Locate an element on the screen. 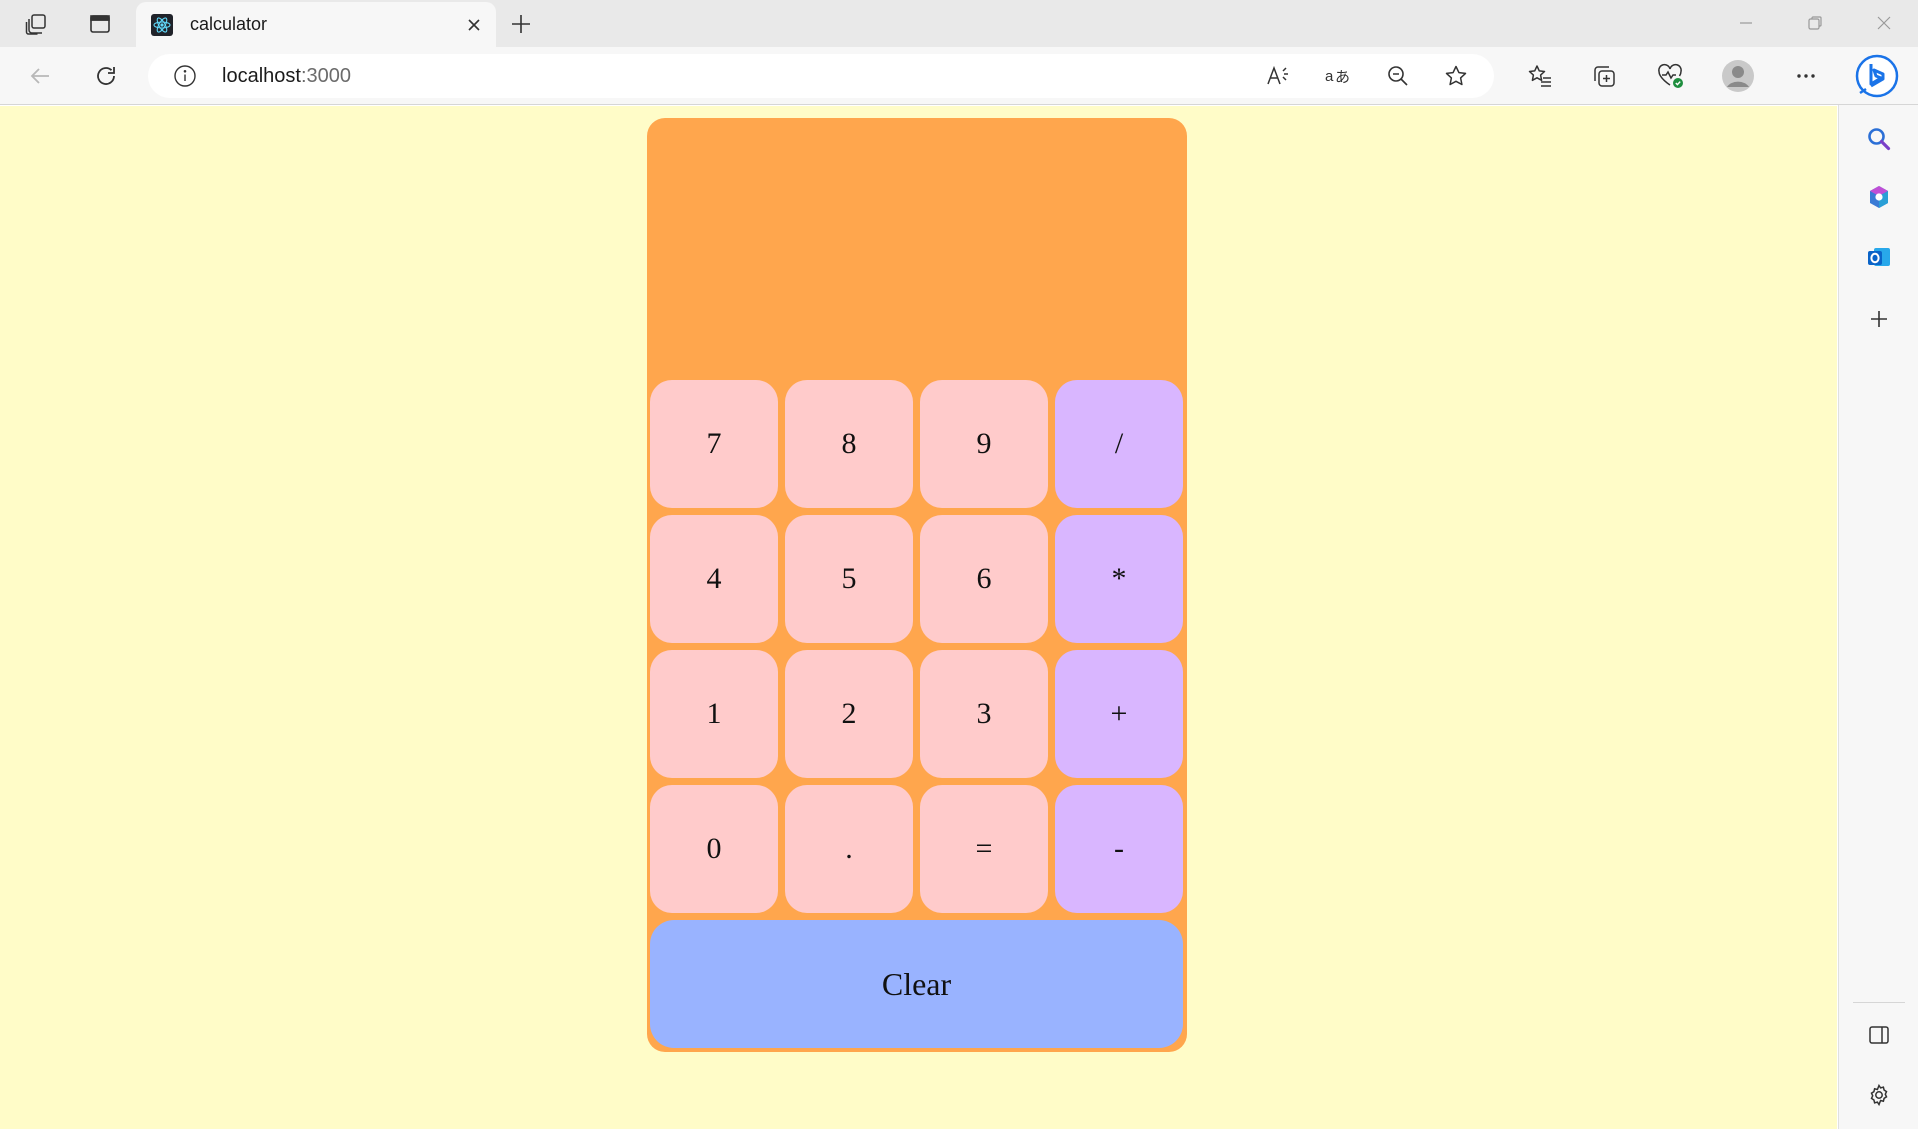 The image size is (1918, 1129). settings-icon is located at coordinates (1879, 1095).